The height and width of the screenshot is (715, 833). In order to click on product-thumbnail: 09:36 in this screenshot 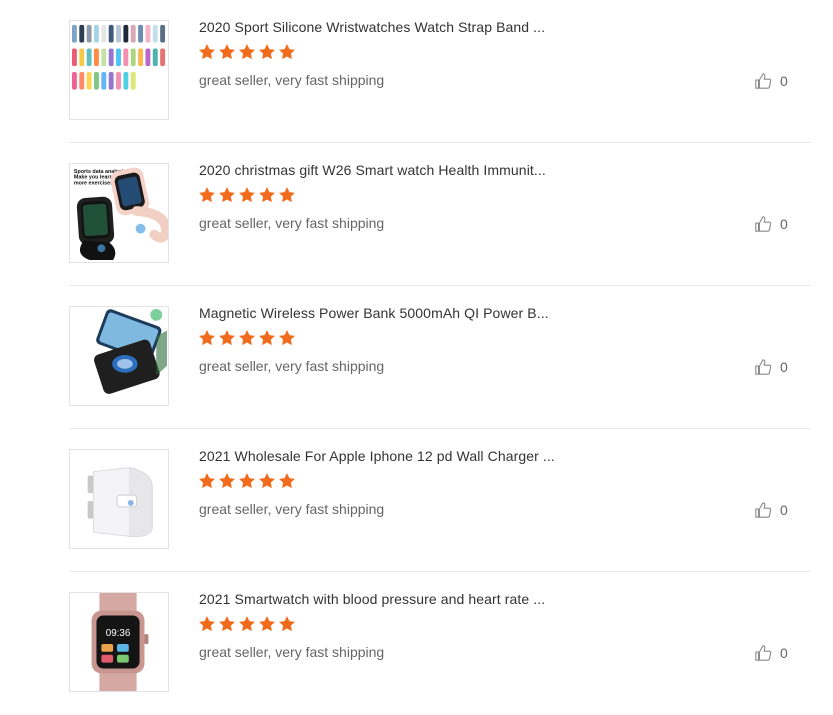, I will do `click(119, 642)`.